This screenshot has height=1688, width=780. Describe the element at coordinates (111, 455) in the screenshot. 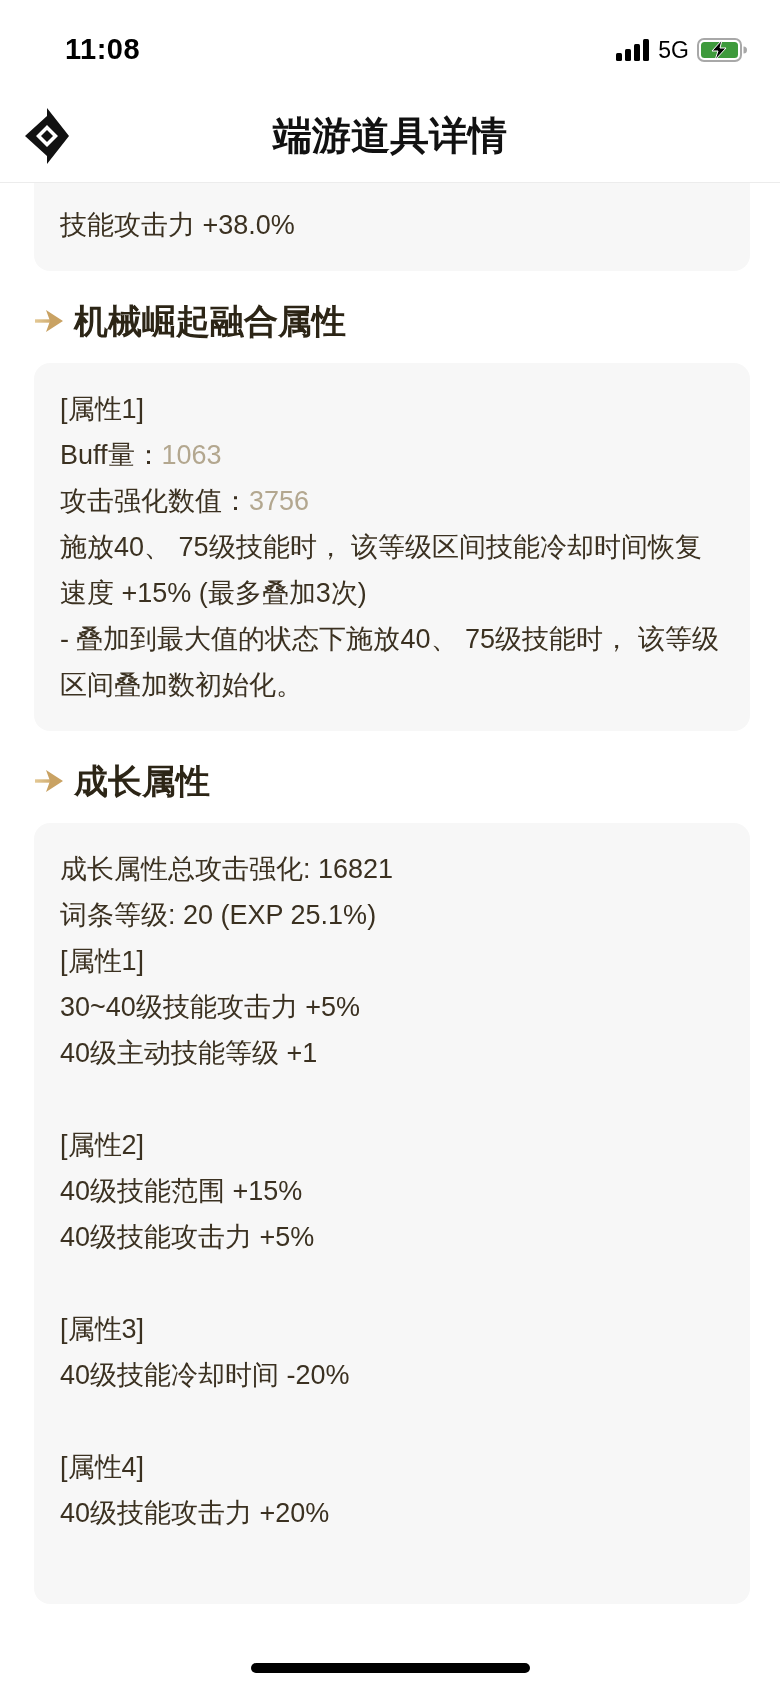

I see `stat-label: Buff量：` at that location.